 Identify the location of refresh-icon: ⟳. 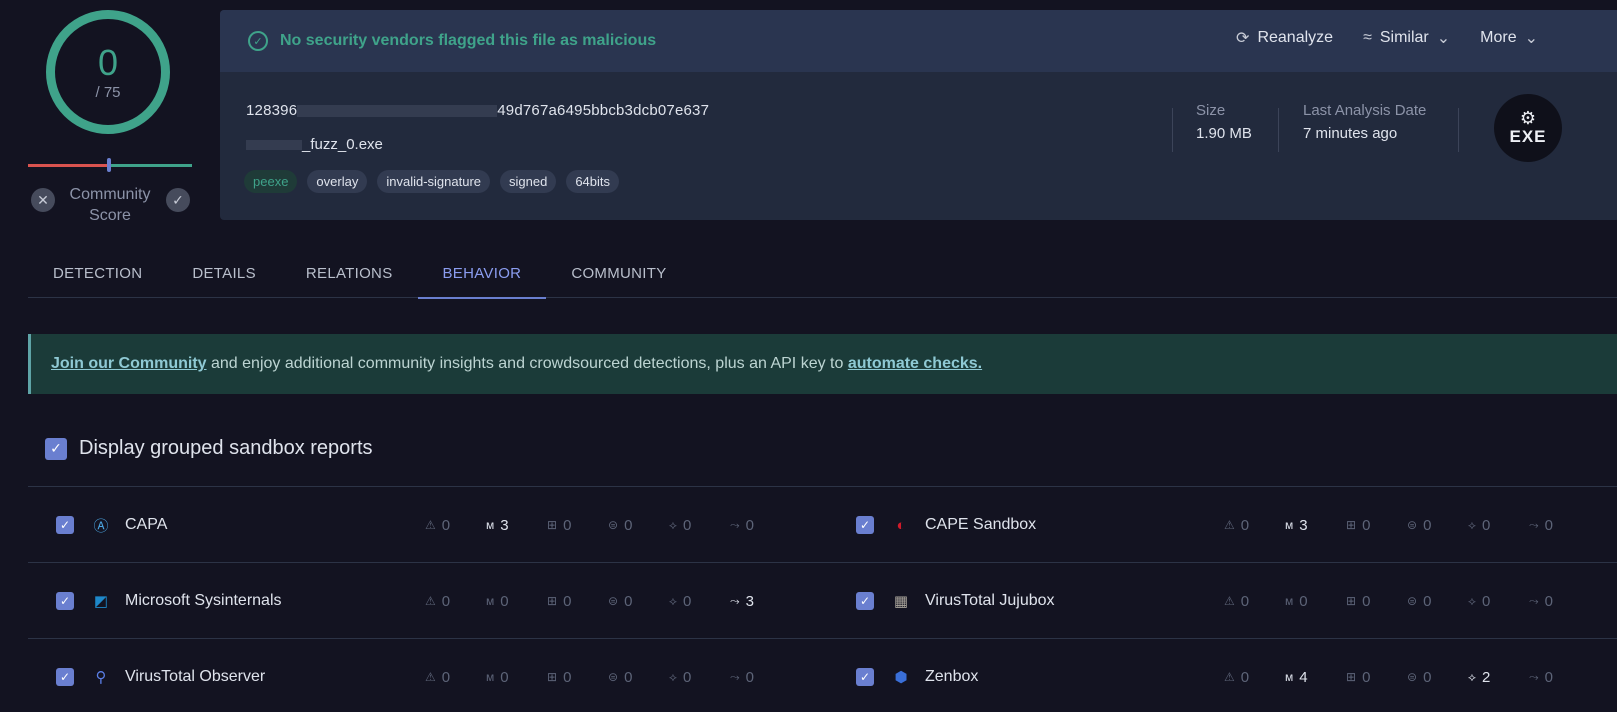
(1243, 38).